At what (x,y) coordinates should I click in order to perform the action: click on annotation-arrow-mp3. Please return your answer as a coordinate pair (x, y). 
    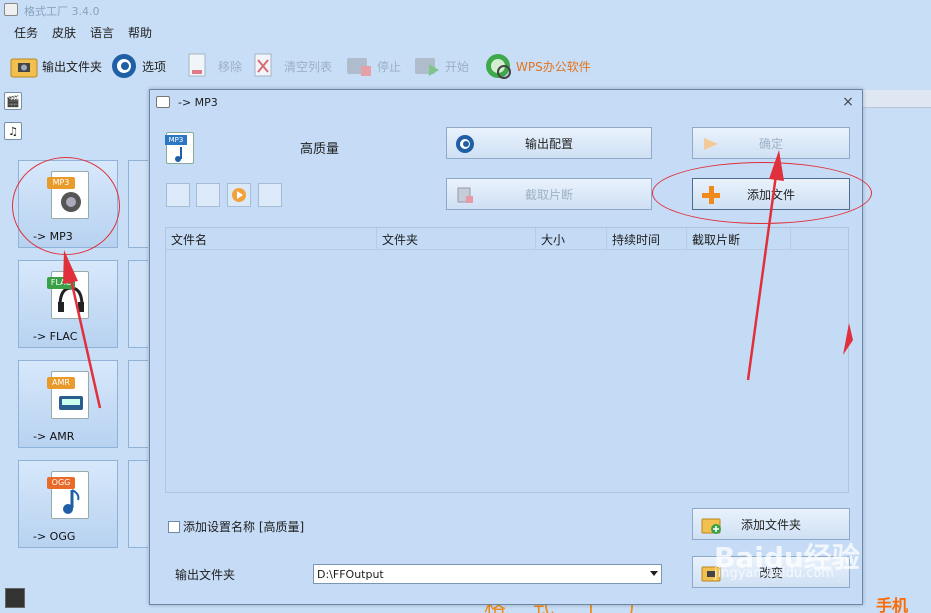
    Looking at the image, I should click on (85, 341).